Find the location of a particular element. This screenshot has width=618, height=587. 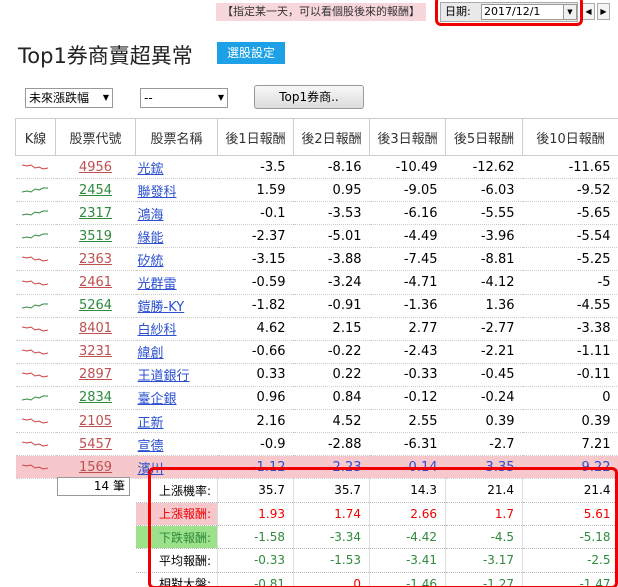

return-cell: -0.24 is located at coordinates (484, 398).